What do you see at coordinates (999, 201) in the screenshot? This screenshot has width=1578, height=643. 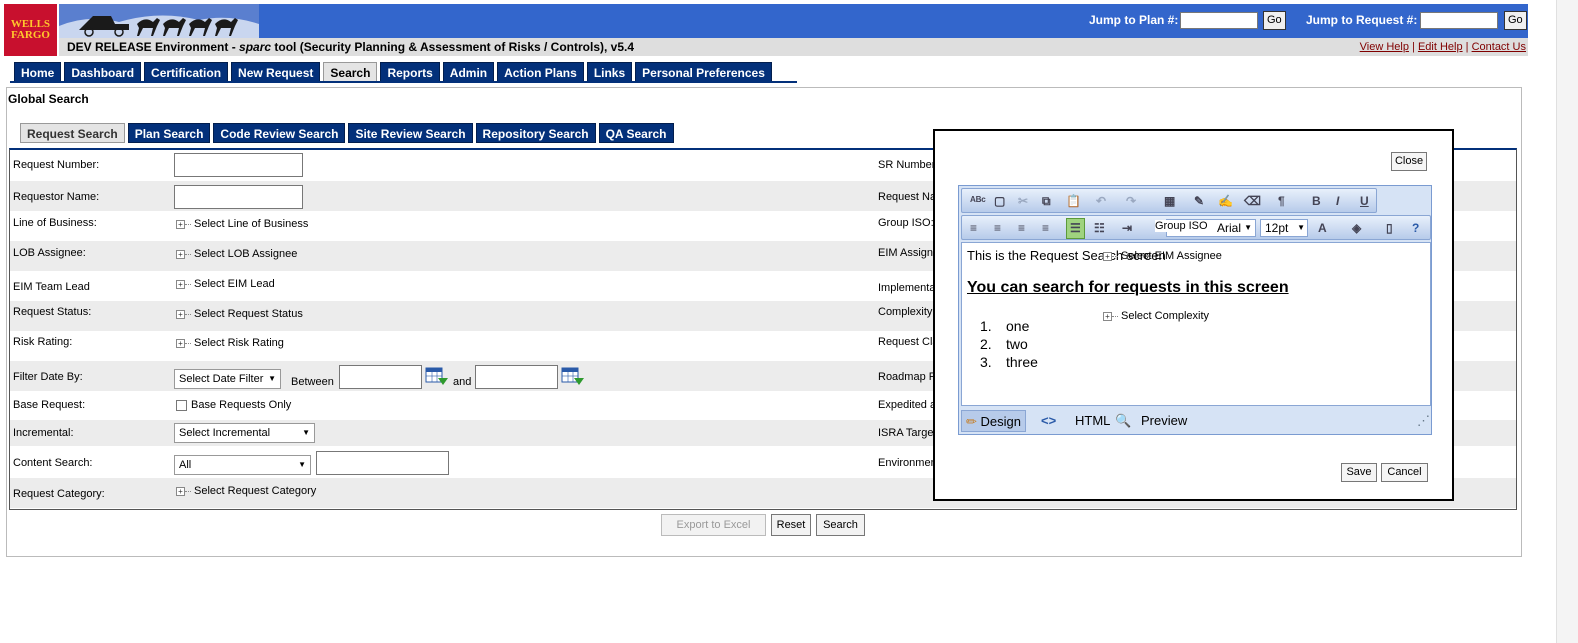 I see `select-all-icon: ▢` at bounding box center [999, 201].